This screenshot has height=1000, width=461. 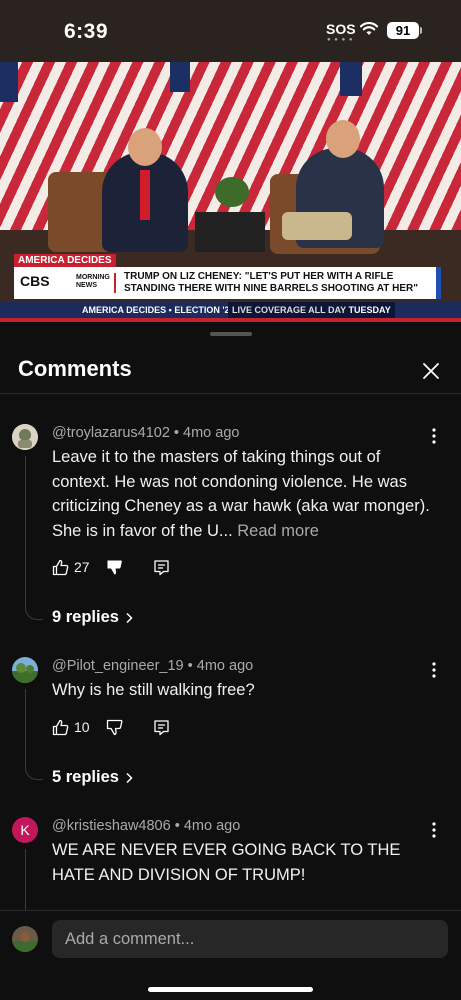 What do you see at coordinates (111, 433) in the screenshot?
I see `comment-author: @troylazarus4102` at bounding box center [111, 433].